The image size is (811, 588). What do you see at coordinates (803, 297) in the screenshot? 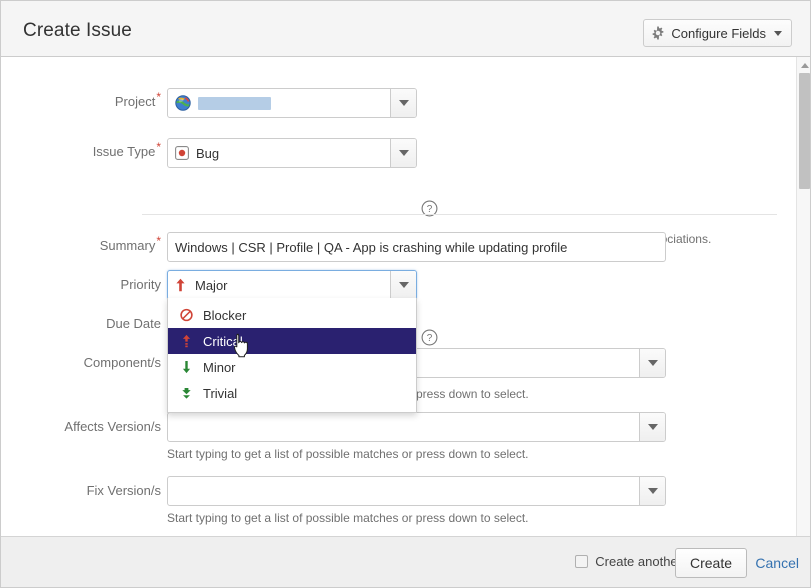
I see `vertical-scrollbar` at bounding box center [803, 297].